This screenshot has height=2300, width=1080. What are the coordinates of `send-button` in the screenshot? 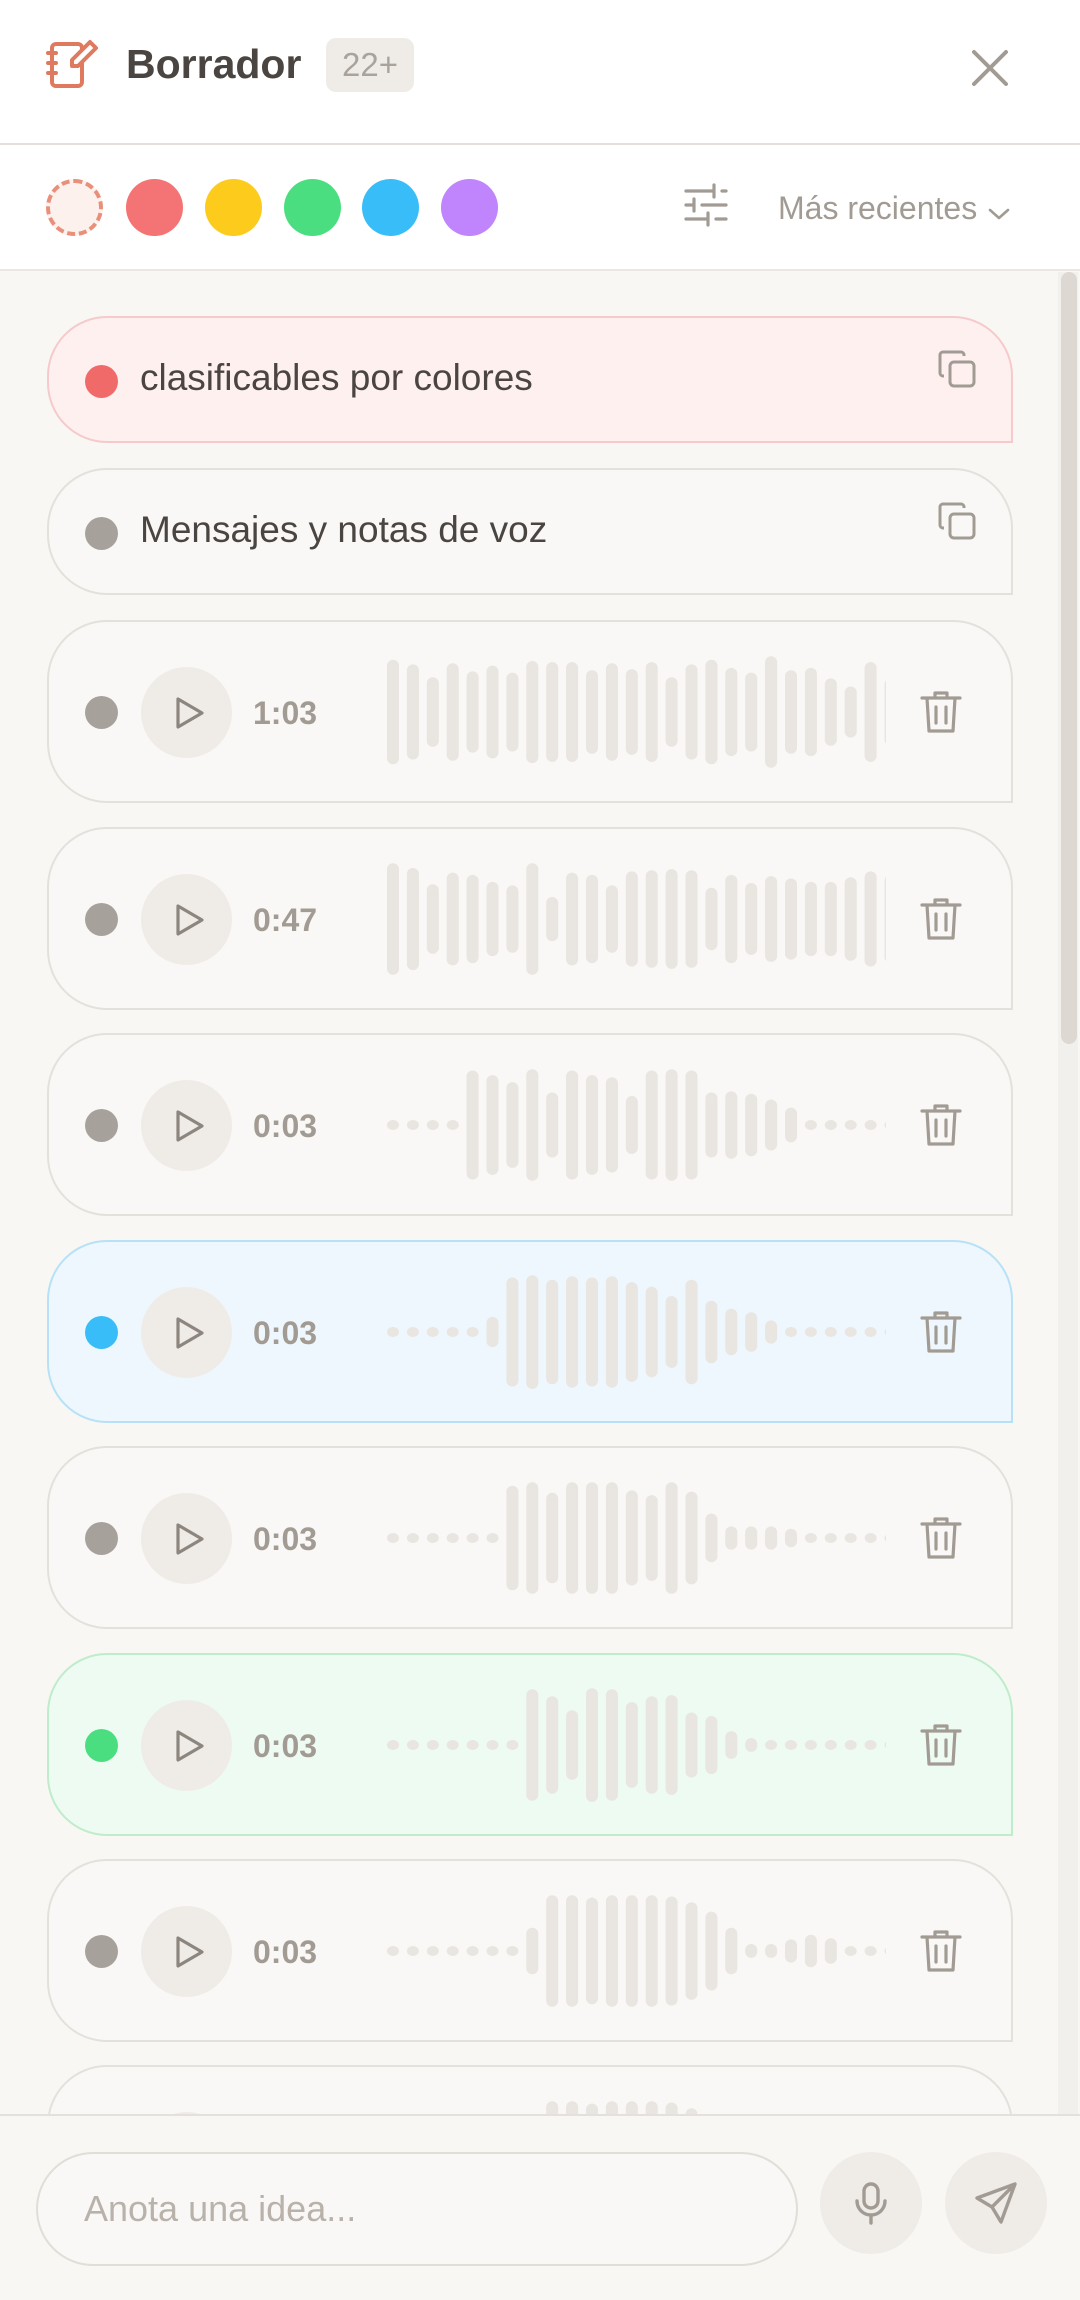 It's located at (996, 2203).